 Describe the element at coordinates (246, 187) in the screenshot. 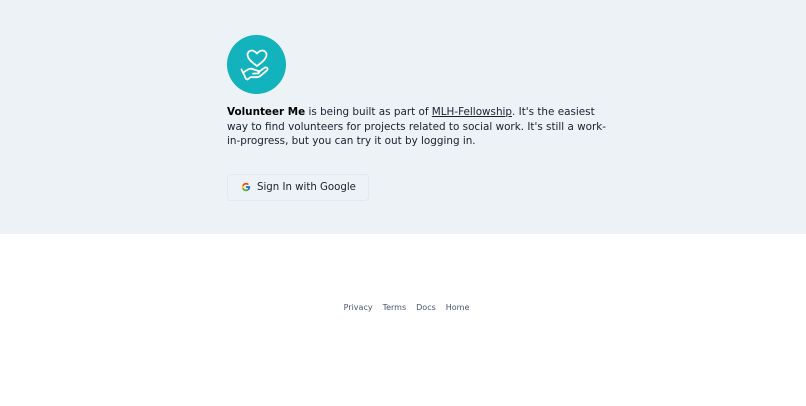

I see `google-icon` at that location.